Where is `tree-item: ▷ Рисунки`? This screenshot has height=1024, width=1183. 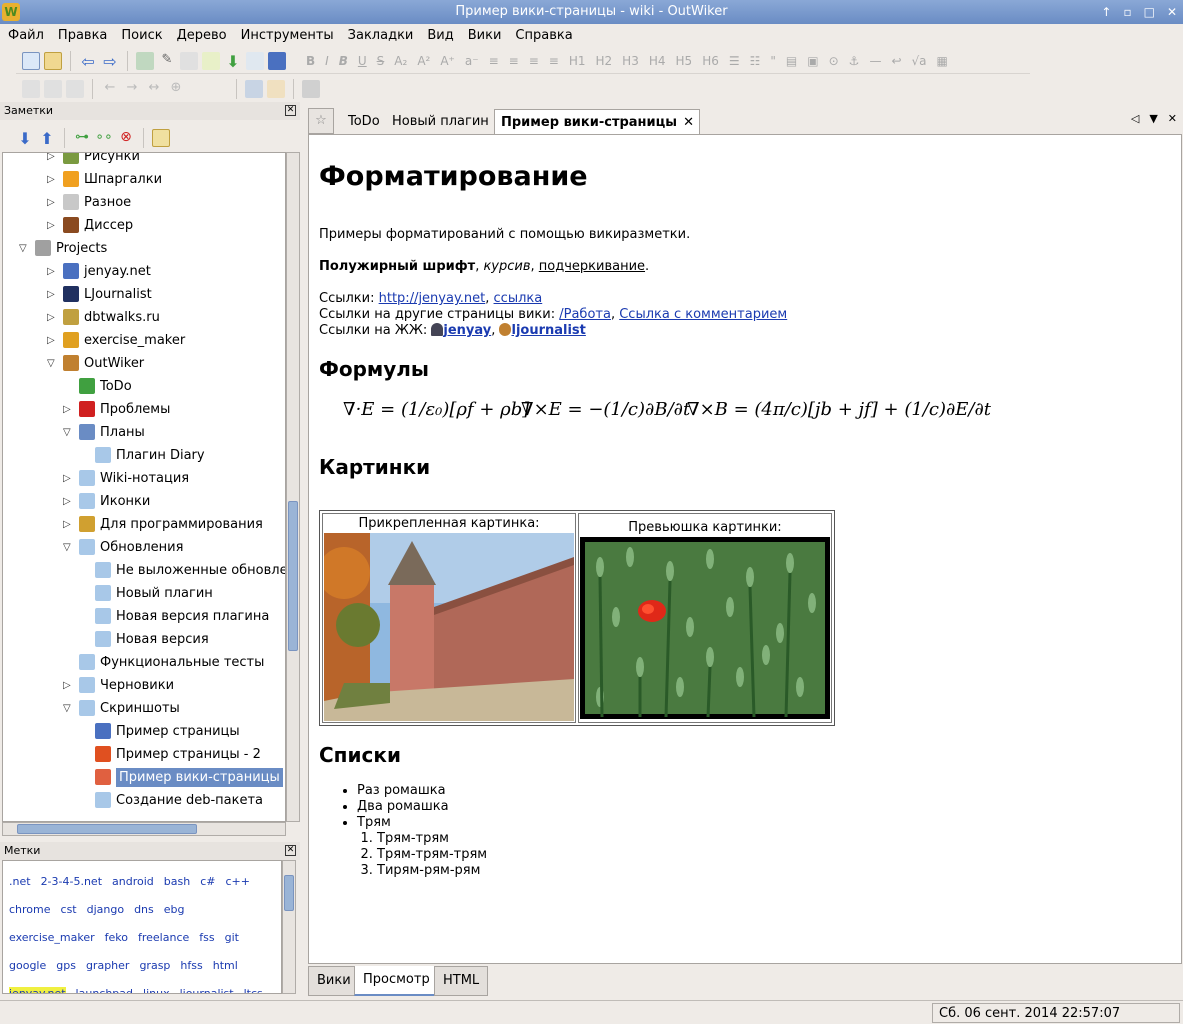
tree-item: ▷ Рисунки is located at coordinates (93, 160).